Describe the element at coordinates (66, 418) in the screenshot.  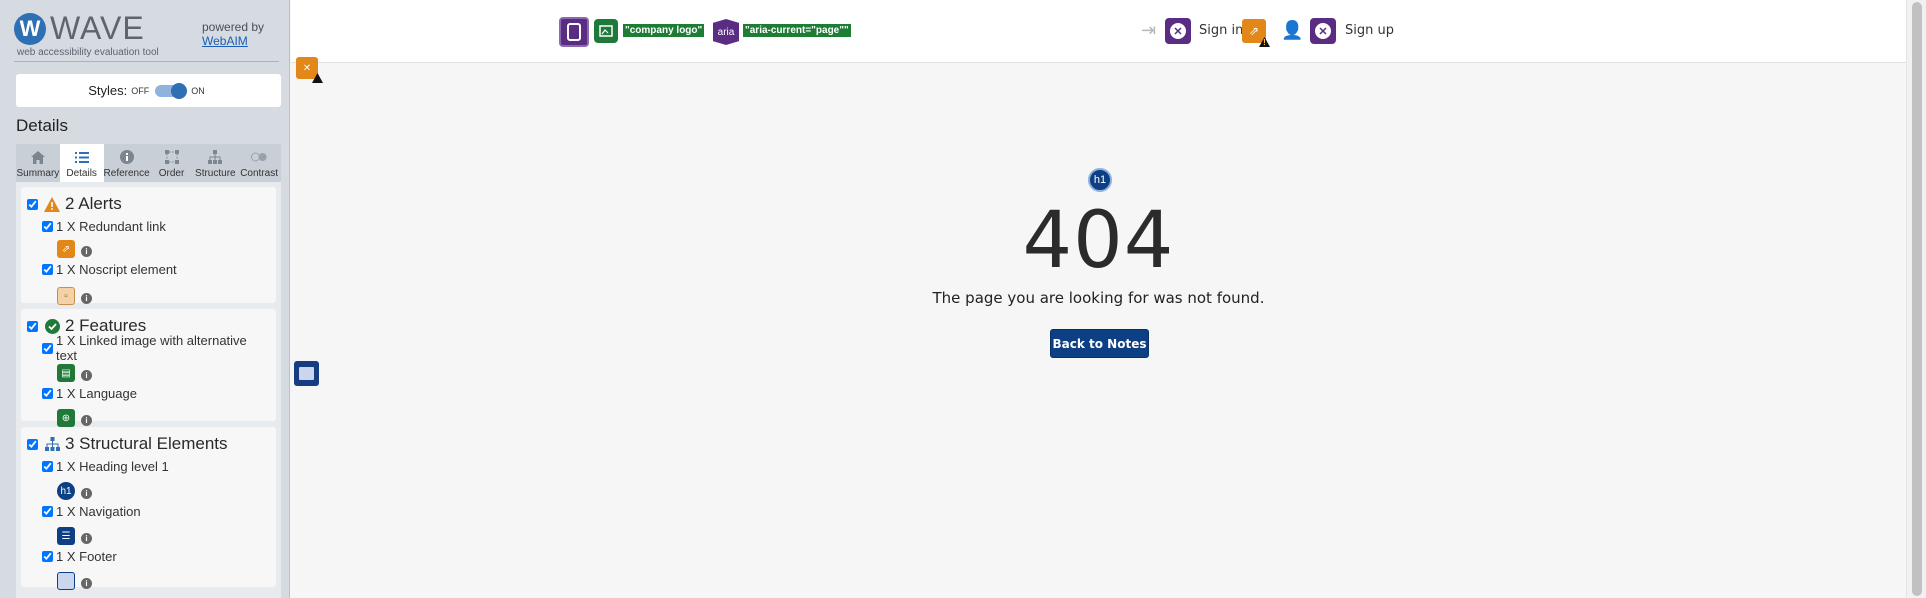
I see `globe-icon: ⊕` at that location.